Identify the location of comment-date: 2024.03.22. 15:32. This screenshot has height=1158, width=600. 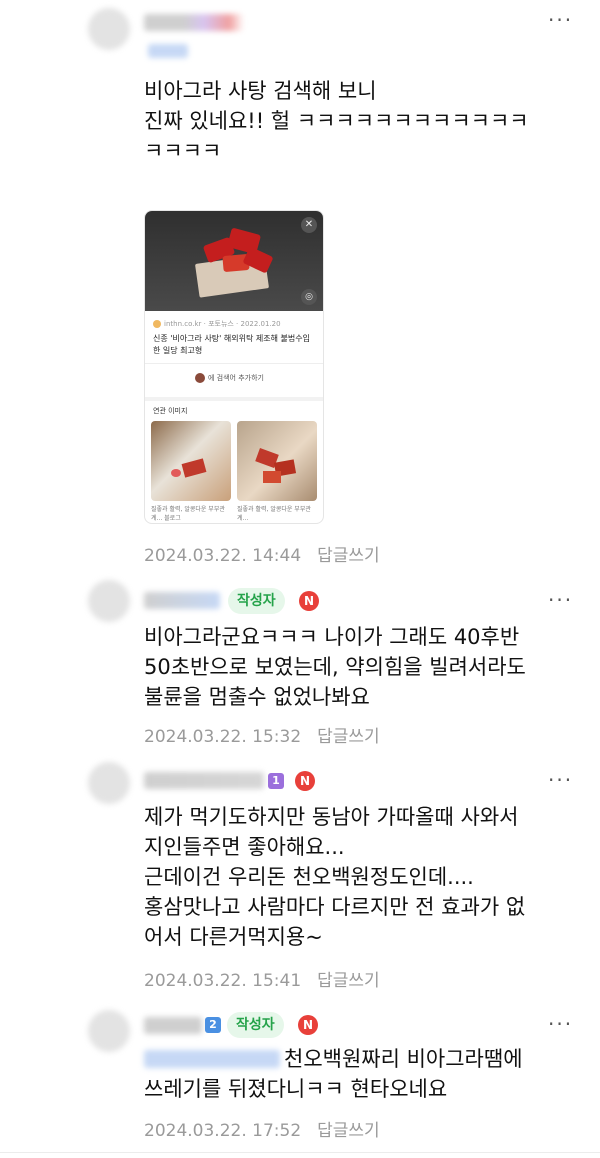
(223, 737).